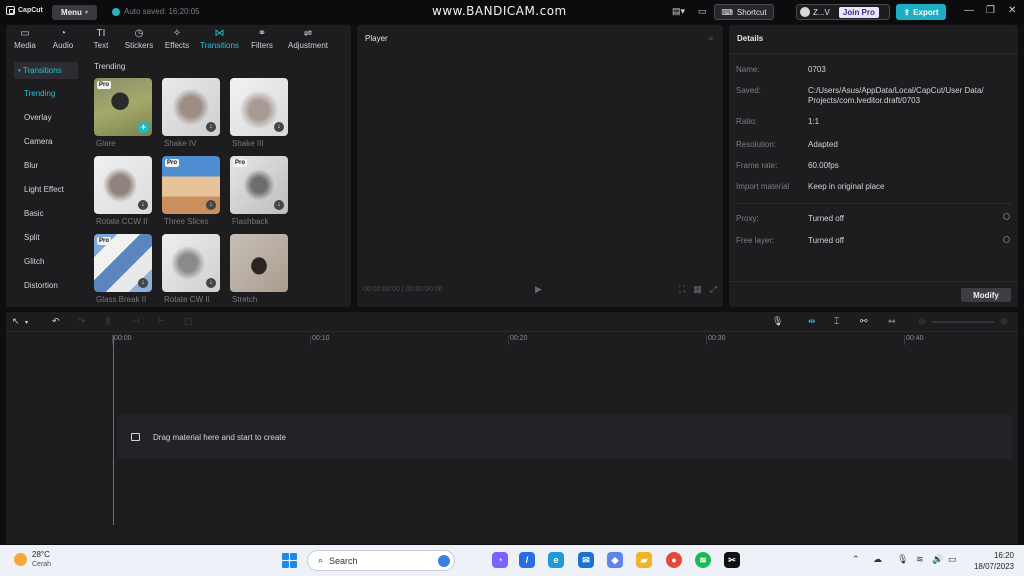  I want to click on wifi-icon: ≋, so click(920, 559).